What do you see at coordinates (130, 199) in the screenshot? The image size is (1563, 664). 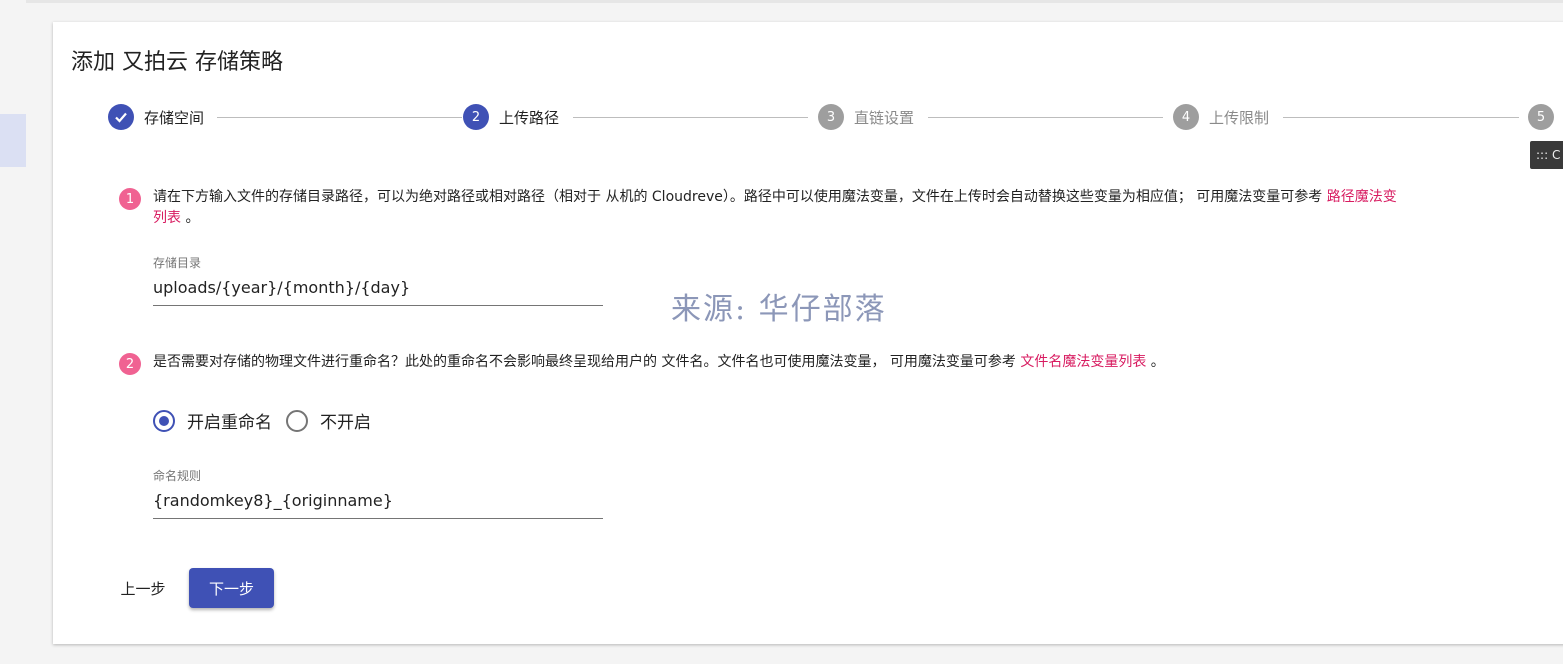 I see `section-1-badge: 1` at bounding box center [130, 199].